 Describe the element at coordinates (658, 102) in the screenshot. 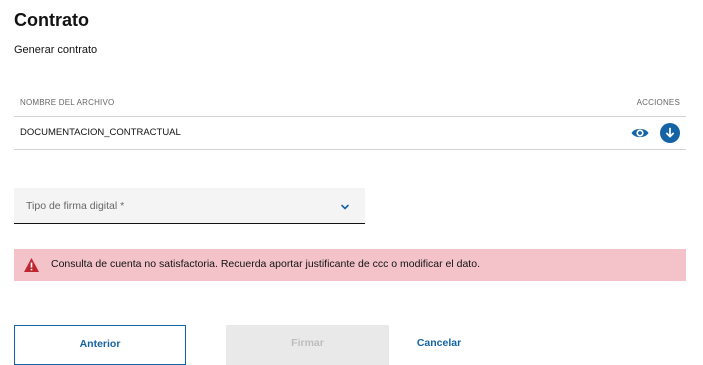

I see `column-header-actions: ACCIONES` at that location.